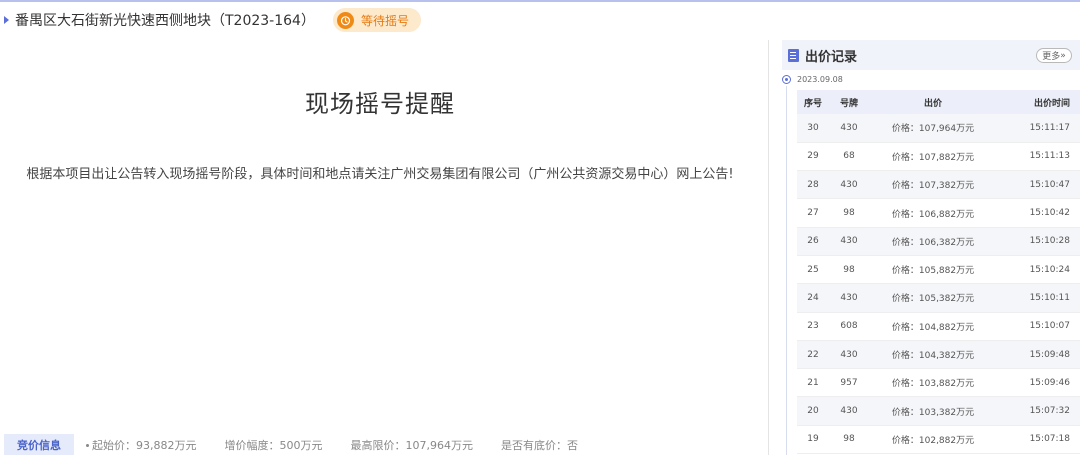 The image size is (1080, 455). I want to click on cell-price: 价格：107,882万元, so click(933, 157).